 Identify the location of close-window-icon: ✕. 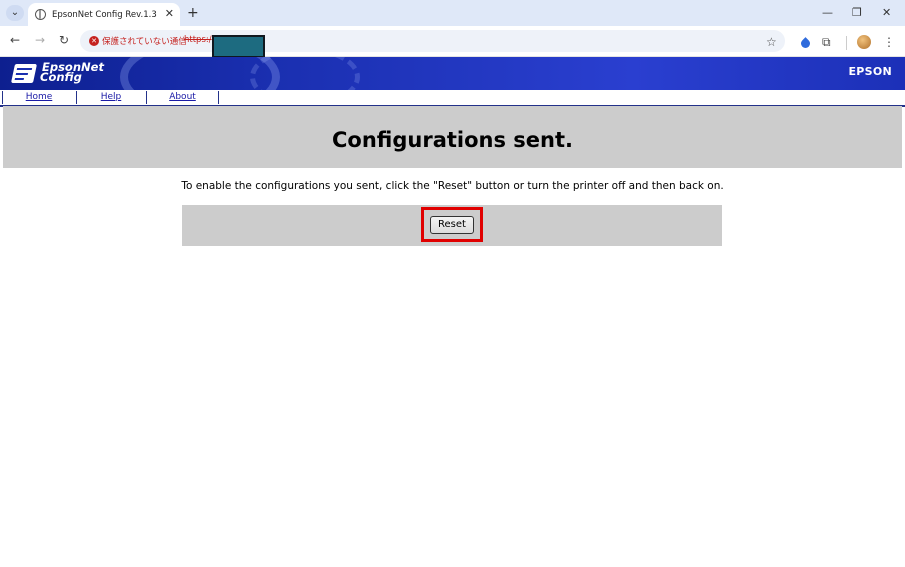
(886, 13).